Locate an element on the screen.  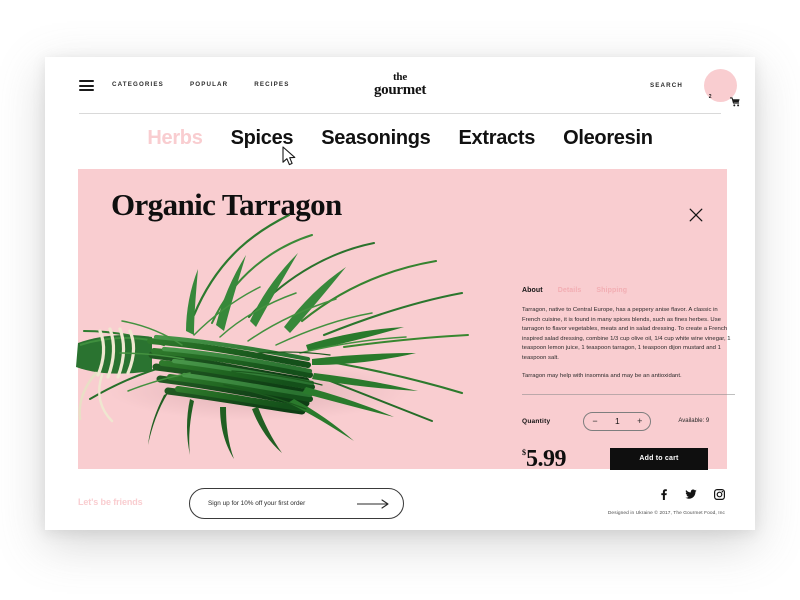
tab-about: About is located at coordinates (532, 290).